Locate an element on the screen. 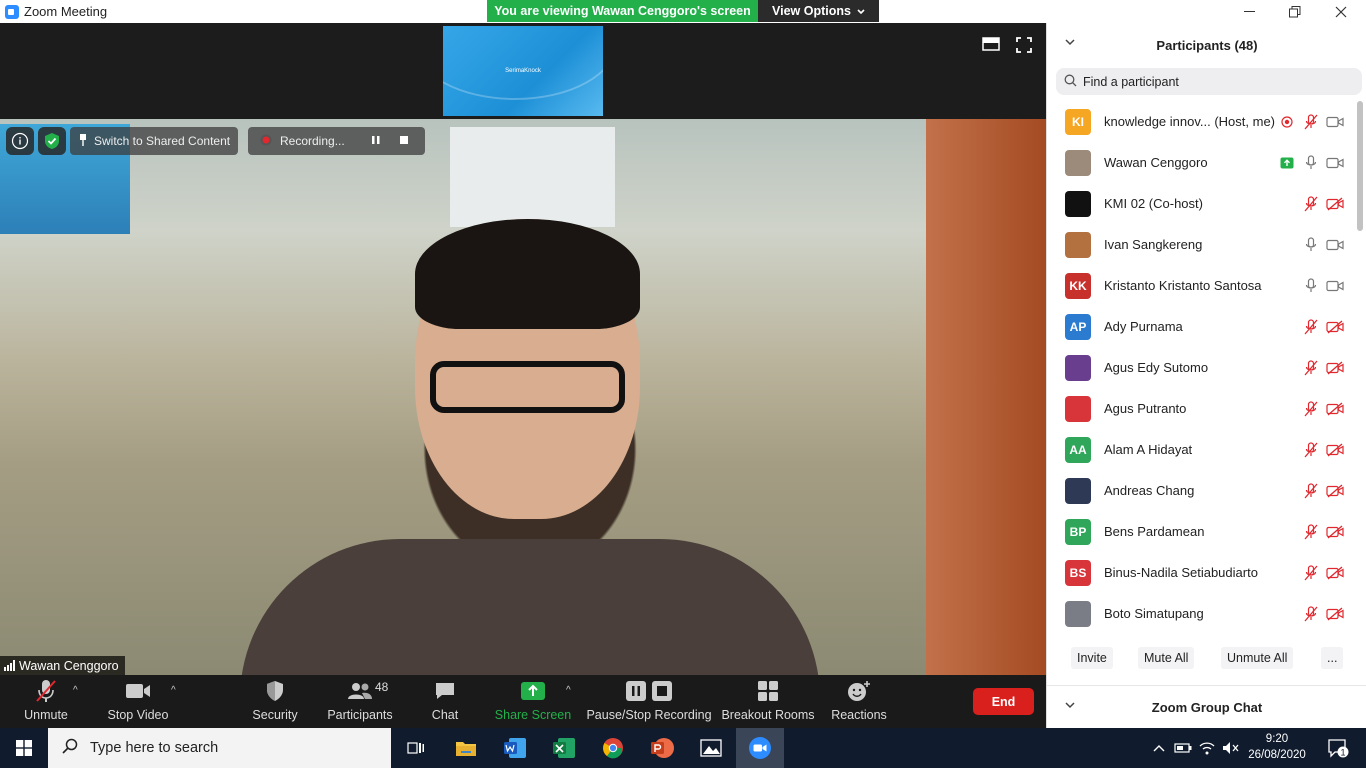  microsoft-excel-icon is located at coordinates (564, 748).